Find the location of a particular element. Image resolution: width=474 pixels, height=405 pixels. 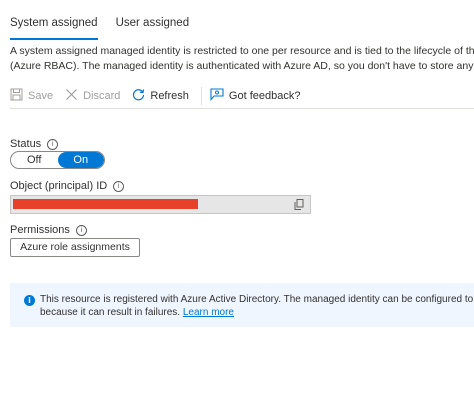

feedback-button: Got feedback? is located at coordinates (255, 96).